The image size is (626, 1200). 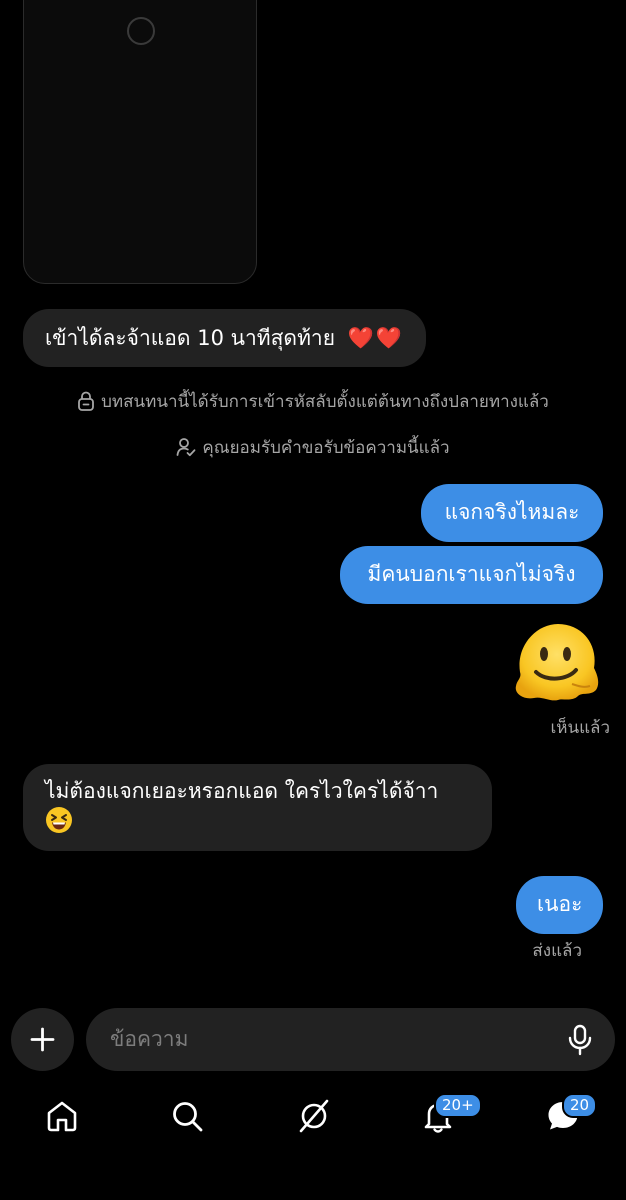 I want to click on grinning-squint-face-icon, so click(x=59, y=820).